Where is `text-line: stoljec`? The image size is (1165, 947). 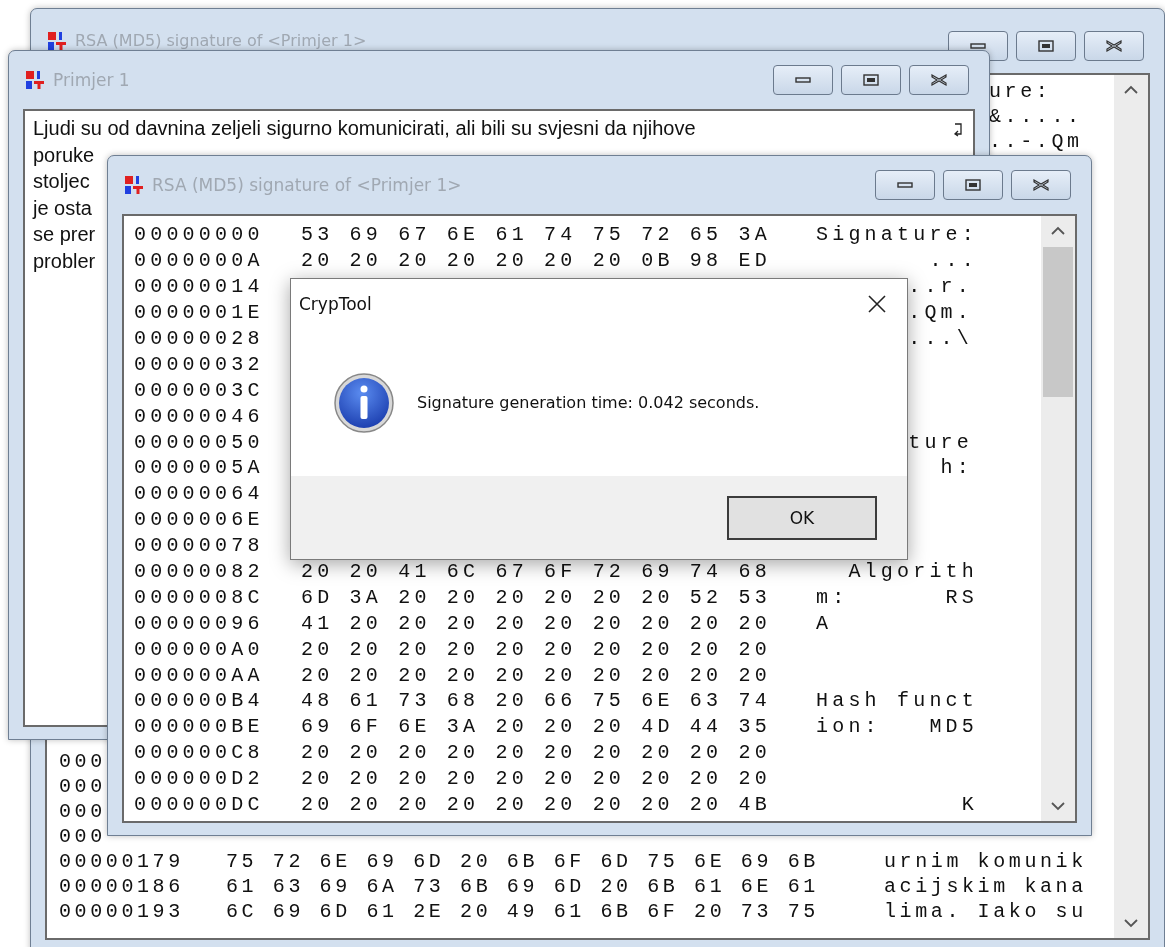
text-line: stoljec is located at coordinates (61, 181).